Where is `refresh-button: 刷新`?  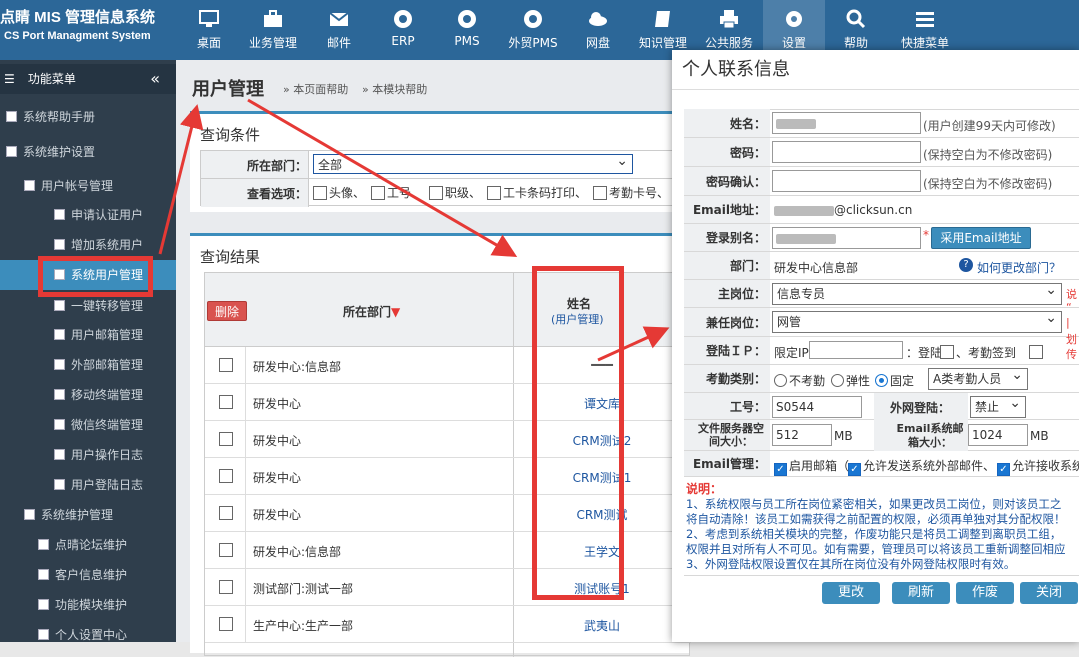 refresh-button: 刷新 is located at coordinates (921, 593).